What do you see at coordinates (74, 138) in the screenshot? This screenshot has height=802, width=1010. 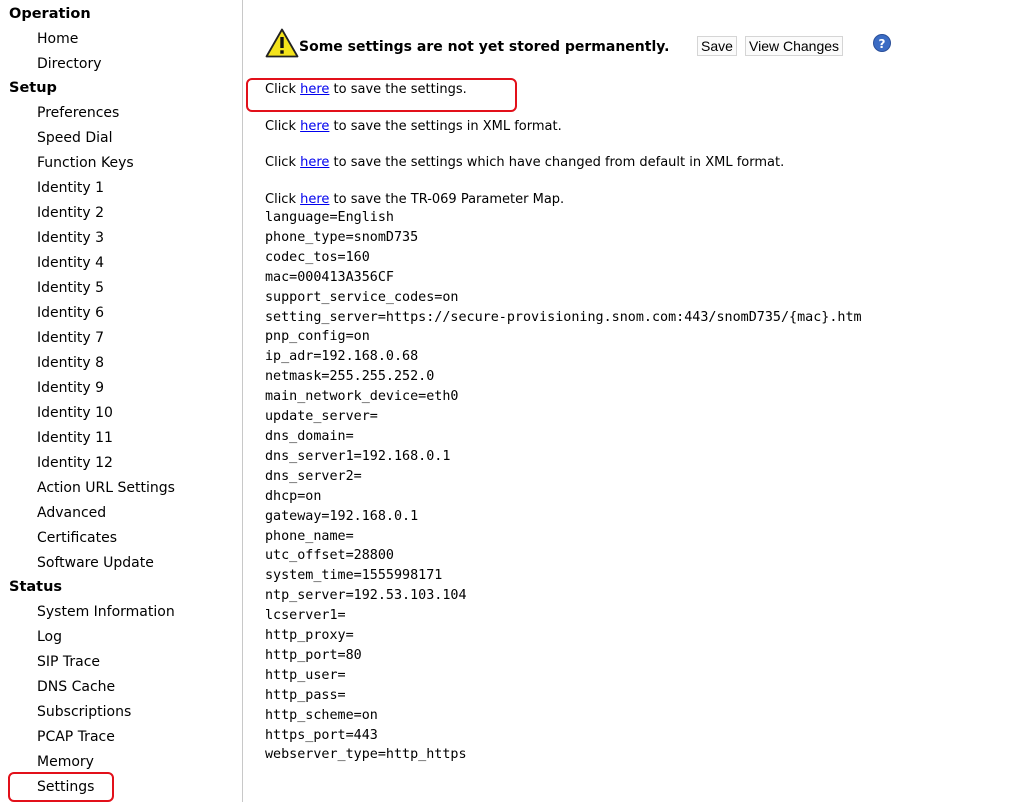 I see `nav-item-speed-dial: Speed Dial` at bounding box center [74, 138].